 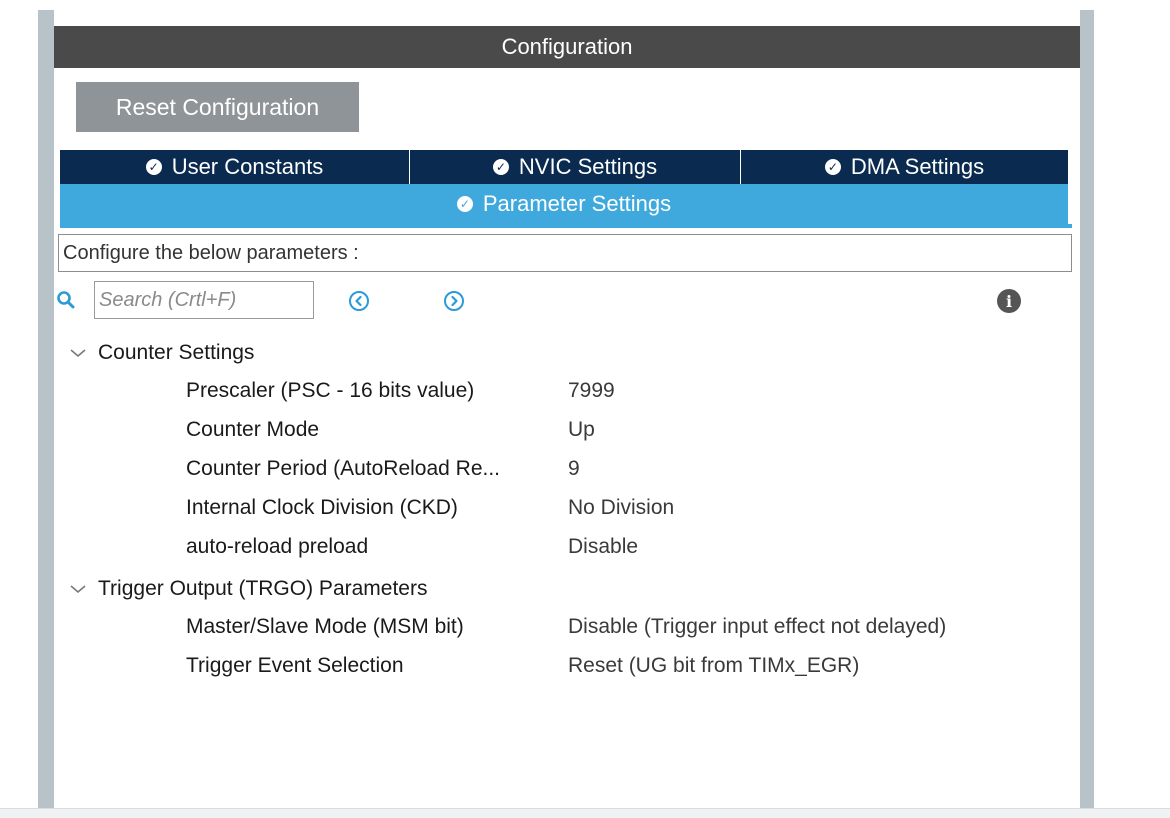 I want to click on param-name: Trigger Event Selection, so click(x=295, y=665).